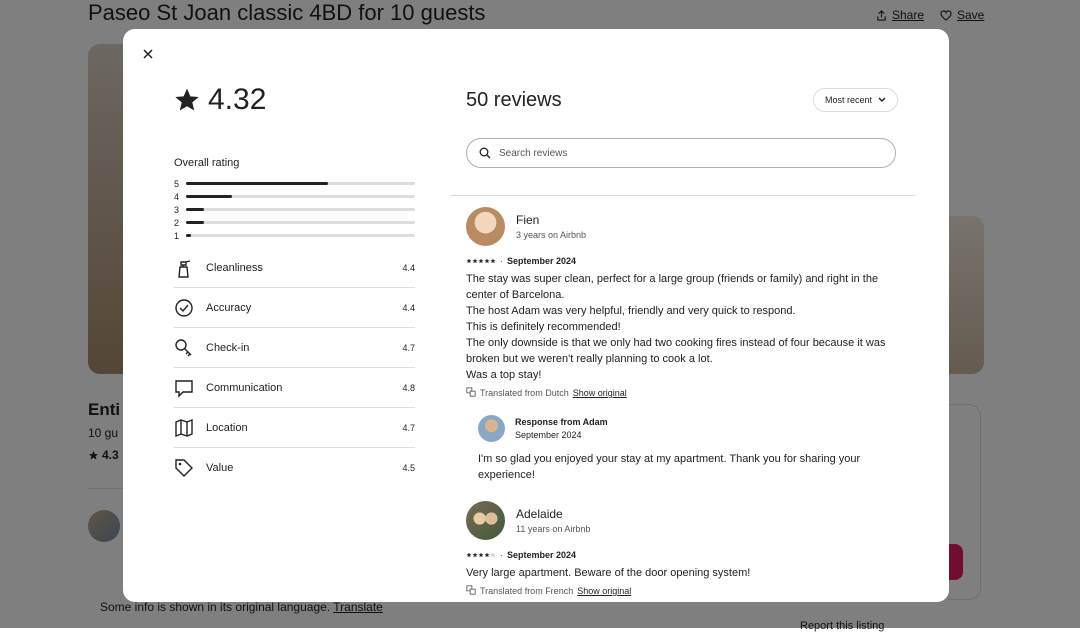 The image size is (1080, 632). What do you see at coordinates (229, 307) in the screenshot?
I see `category-label: Accuracy` at bounding box center [229, 307].